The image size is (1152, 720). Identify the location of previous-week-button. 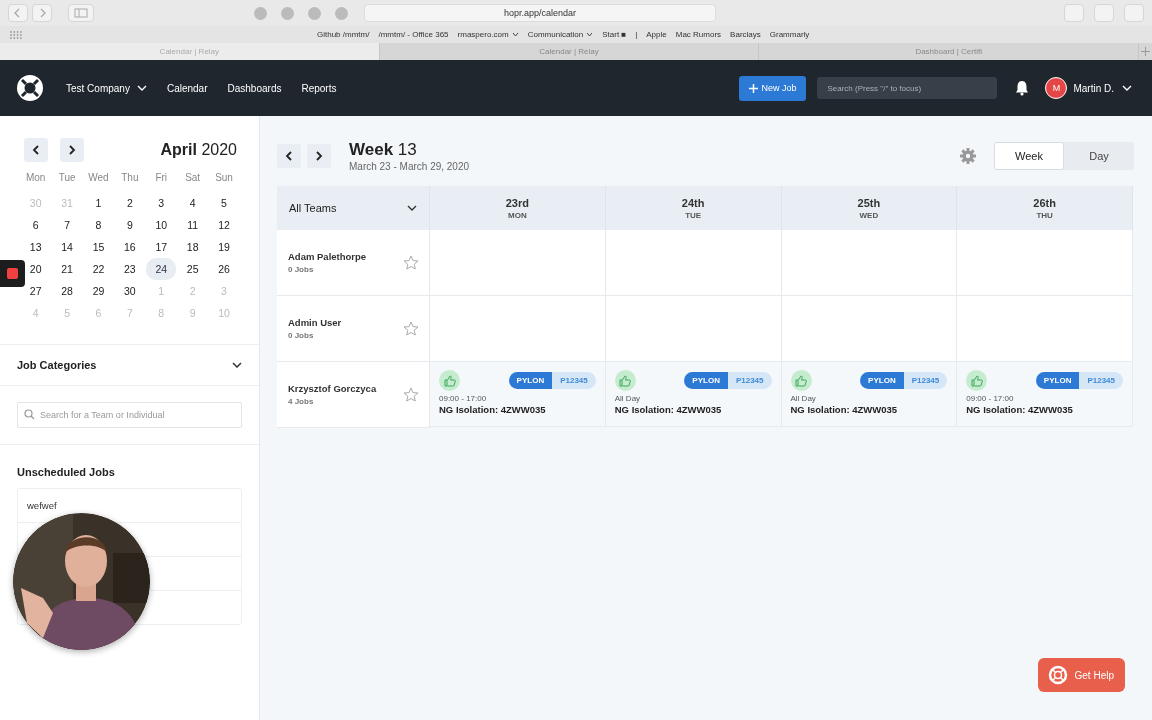
(289, 156).